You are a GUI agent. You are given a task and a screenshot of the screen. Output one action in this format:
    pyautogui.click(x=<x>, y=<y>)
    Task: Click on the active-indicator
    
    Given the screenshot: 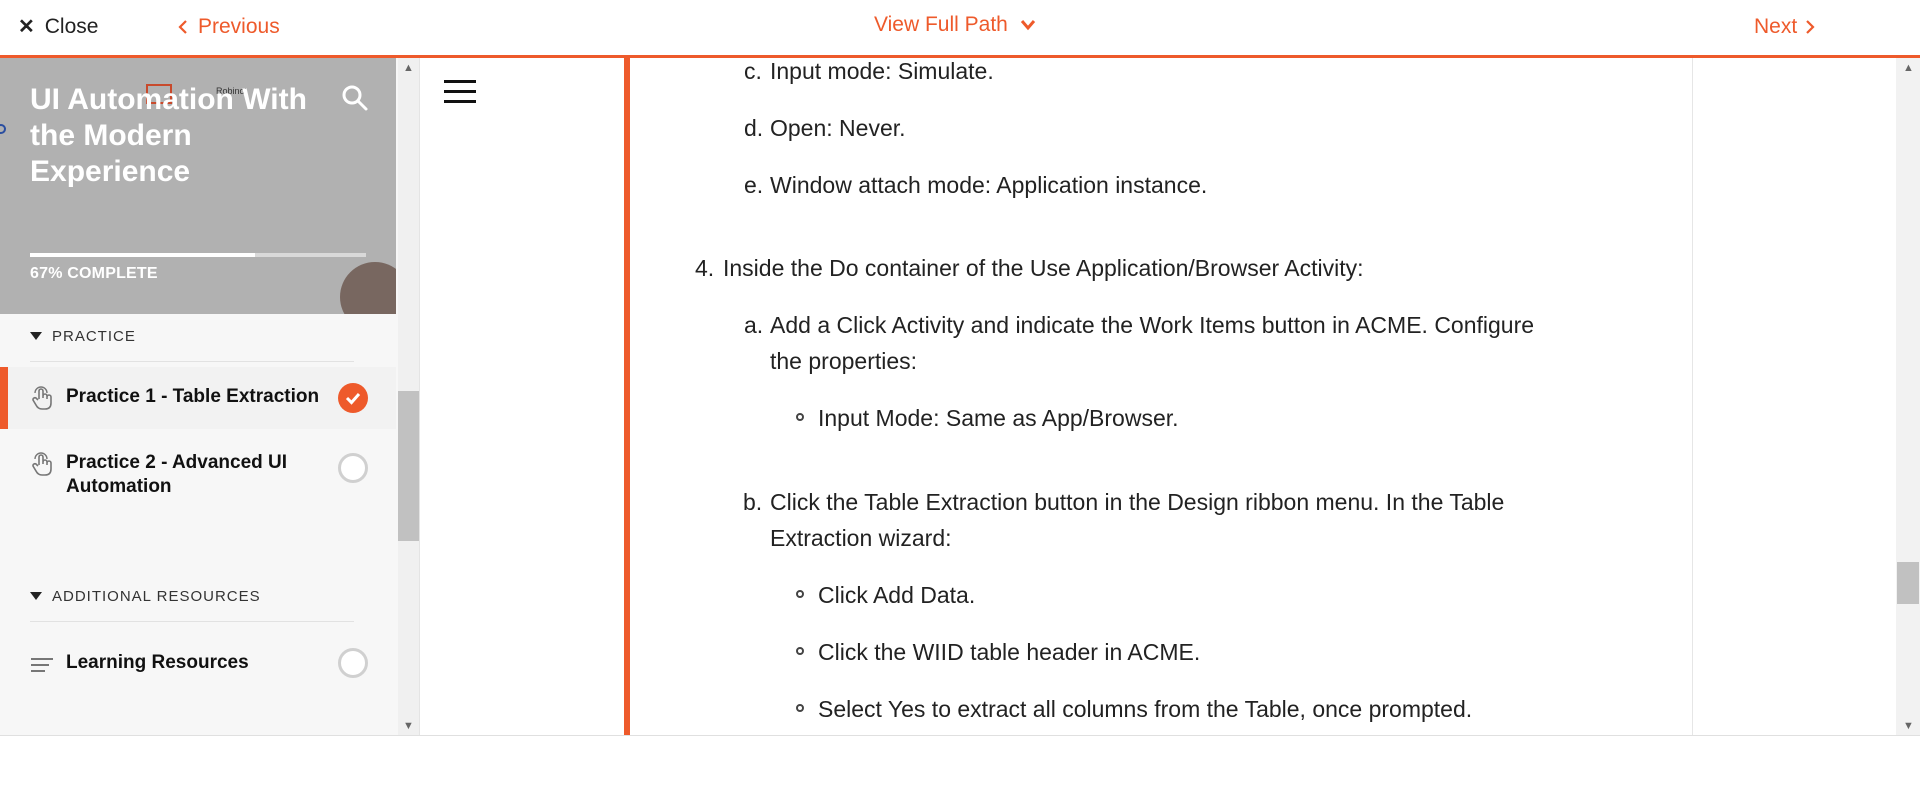 What is the action you would take?
    pyautogui.click(x=4, y=398)
    